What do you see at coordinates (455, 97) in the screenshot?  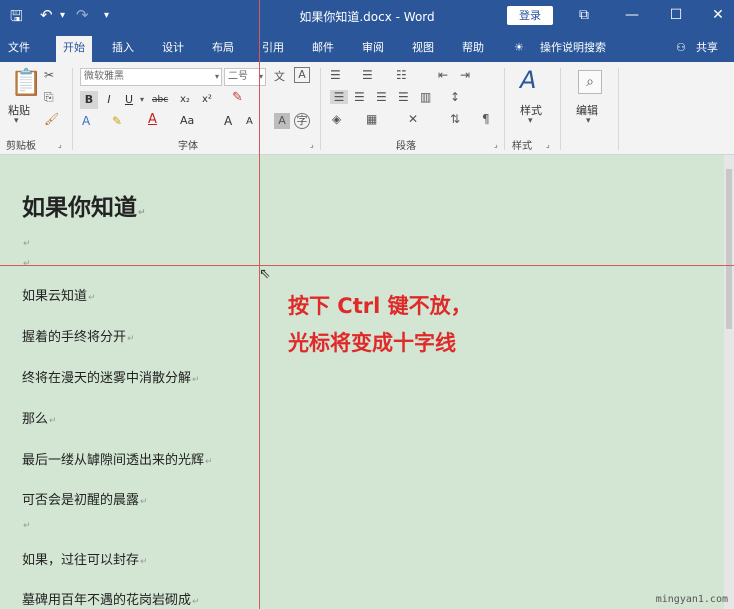 I see `line-spacing-icon: ↕` at bounding box center [455, 97].